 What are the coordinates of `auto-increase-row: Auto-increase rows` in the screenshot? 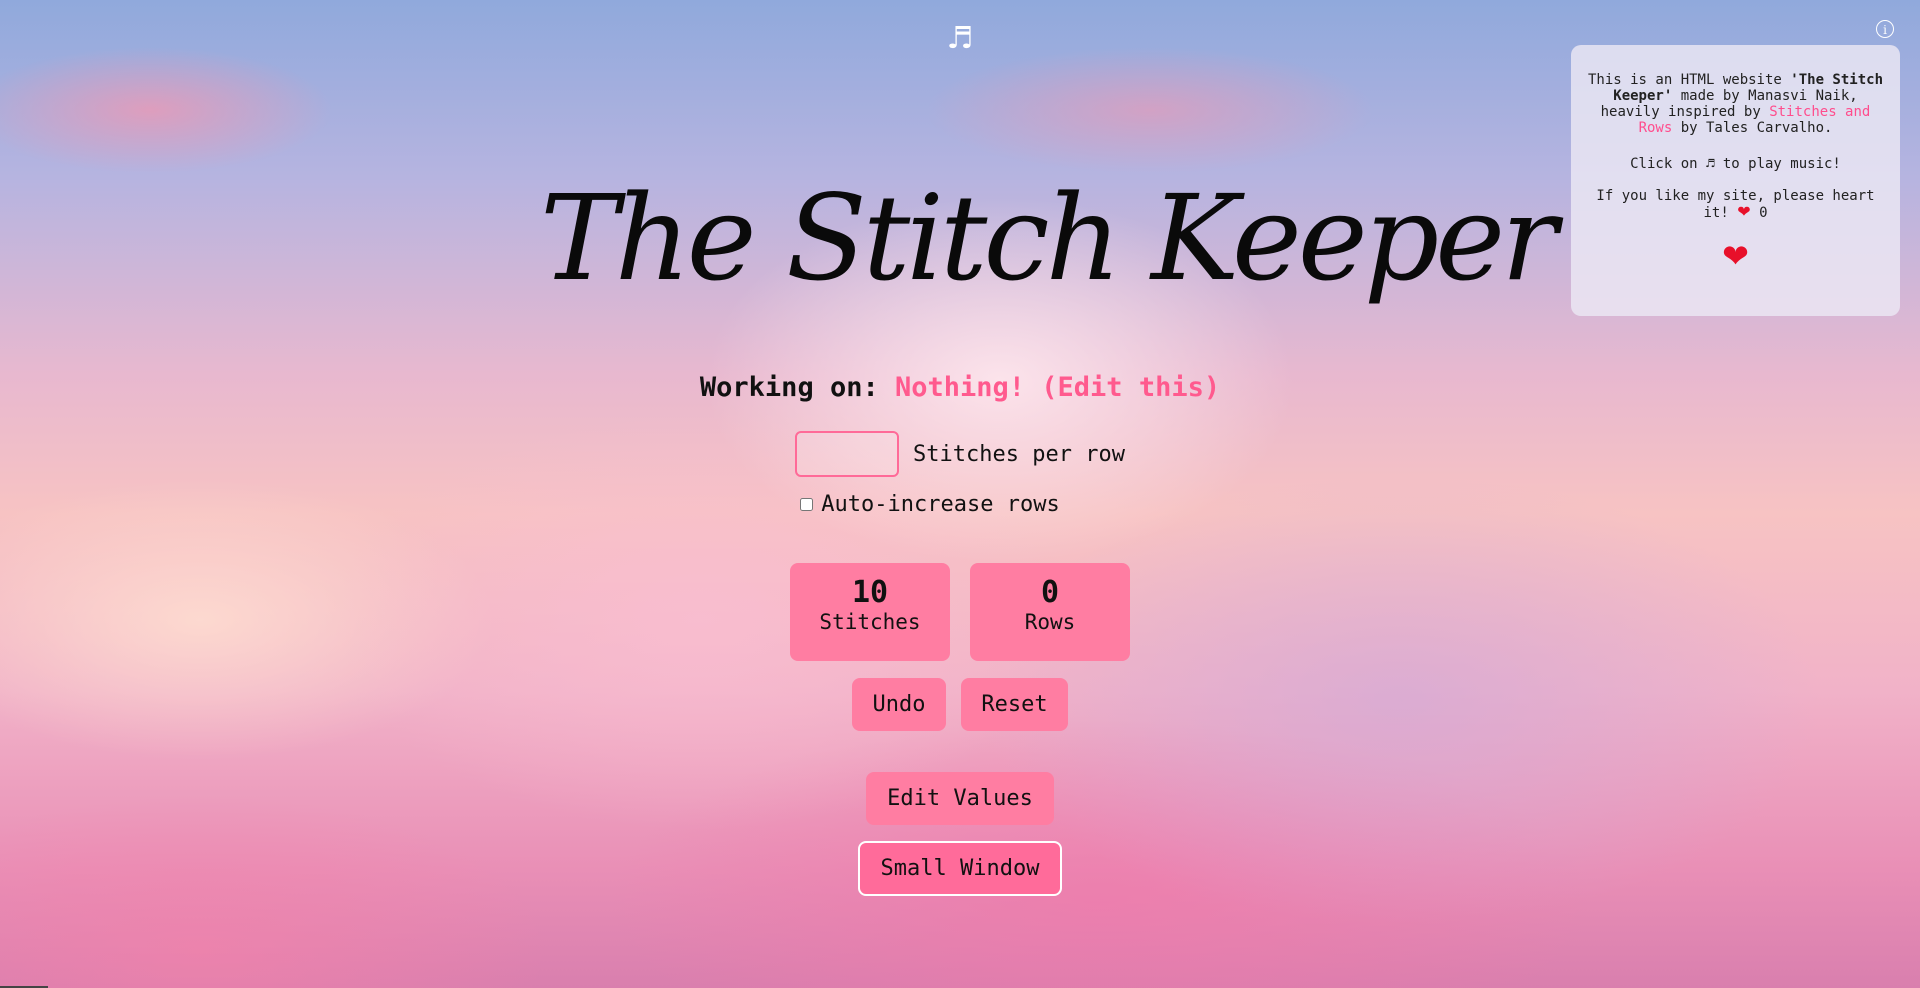 It's located at (945, 504).